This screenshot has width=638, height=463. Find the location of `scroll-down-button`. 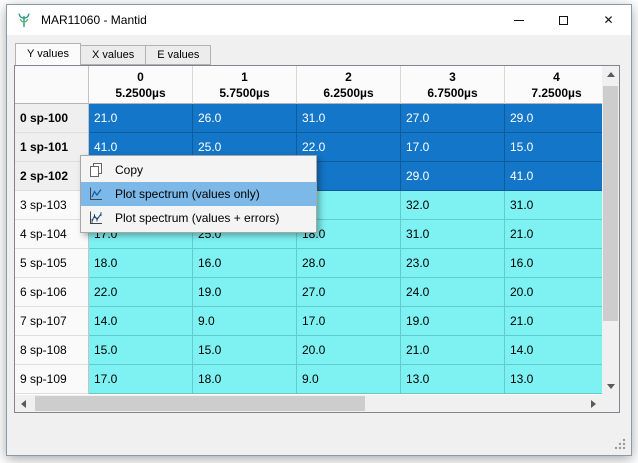

scroll-down-button is located at coordinates (610, 386).